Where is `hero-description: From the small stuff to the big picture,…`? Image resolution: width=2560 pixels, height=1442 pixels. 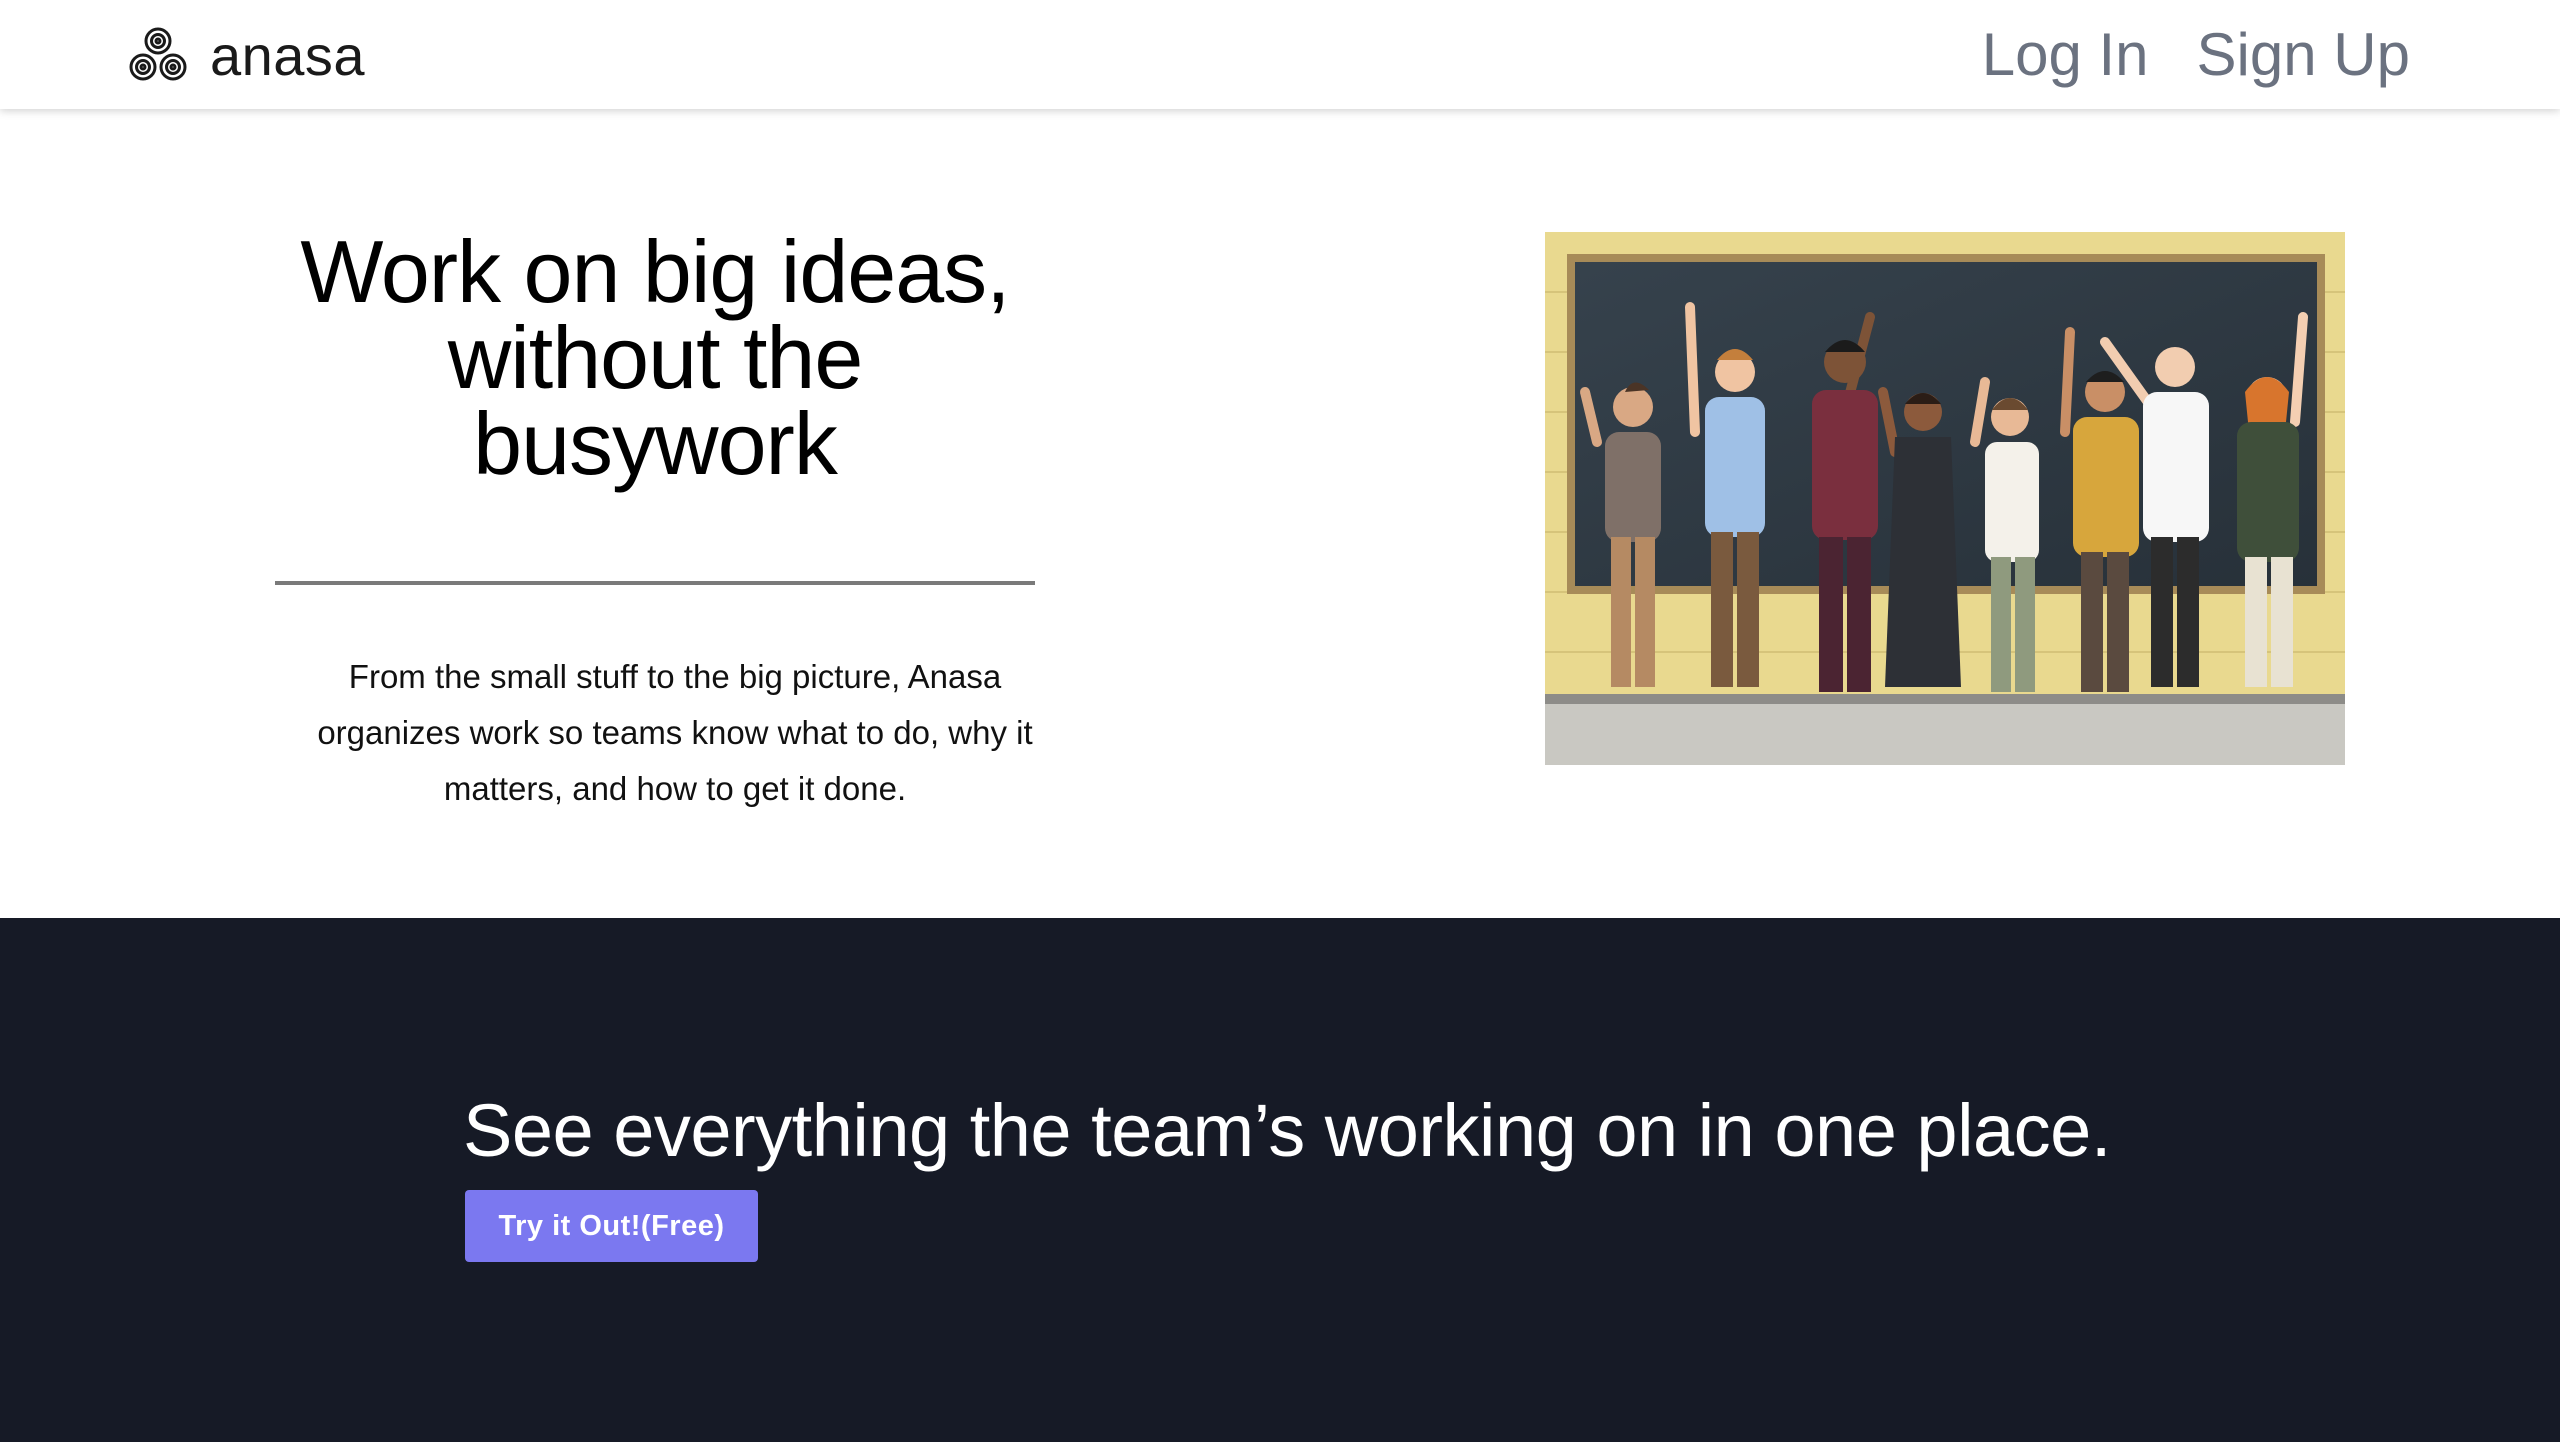
hero-description: From the small stuff to the big picture,… is located at coordinates (675, 732).